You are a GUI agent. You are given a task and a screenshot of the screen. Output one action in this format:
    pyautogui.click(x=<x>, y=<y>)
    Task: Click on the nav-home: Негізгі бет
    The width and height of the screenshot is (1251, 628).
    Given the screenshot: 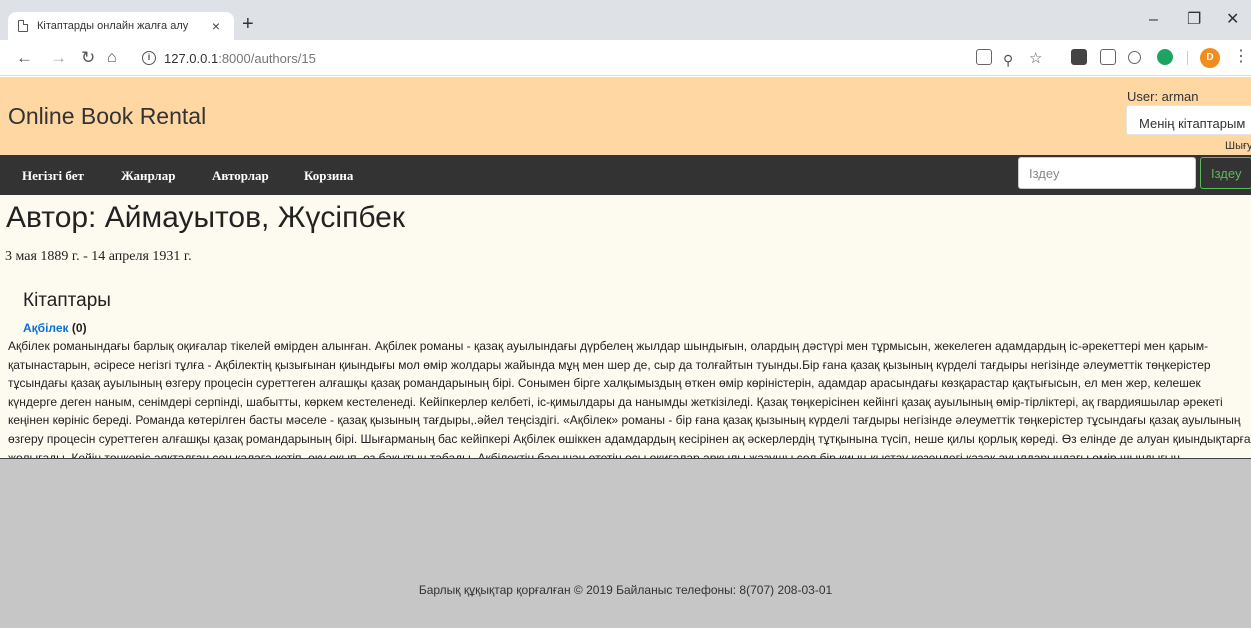 What is the action you would take?
    pyautogui.click(x=53, y=176)
    